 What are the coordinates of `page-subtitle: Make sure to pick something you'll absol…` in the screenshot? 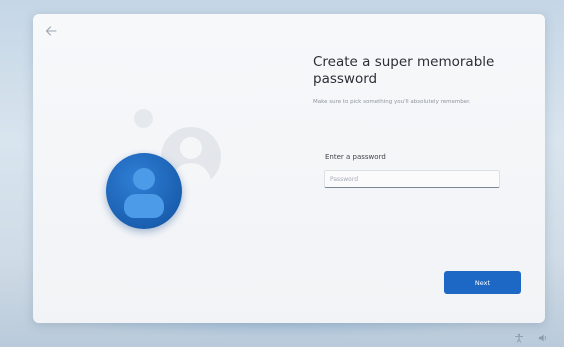 It's located at (392, 102).